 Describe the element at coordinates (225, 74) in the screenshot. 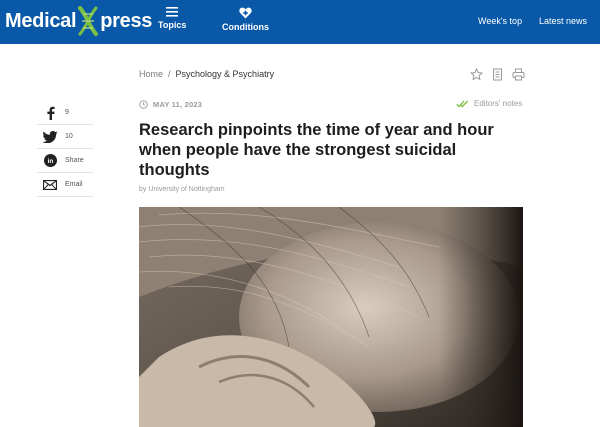

I see `breadcrumb-category: Psychology & Psychiatry` at that location.